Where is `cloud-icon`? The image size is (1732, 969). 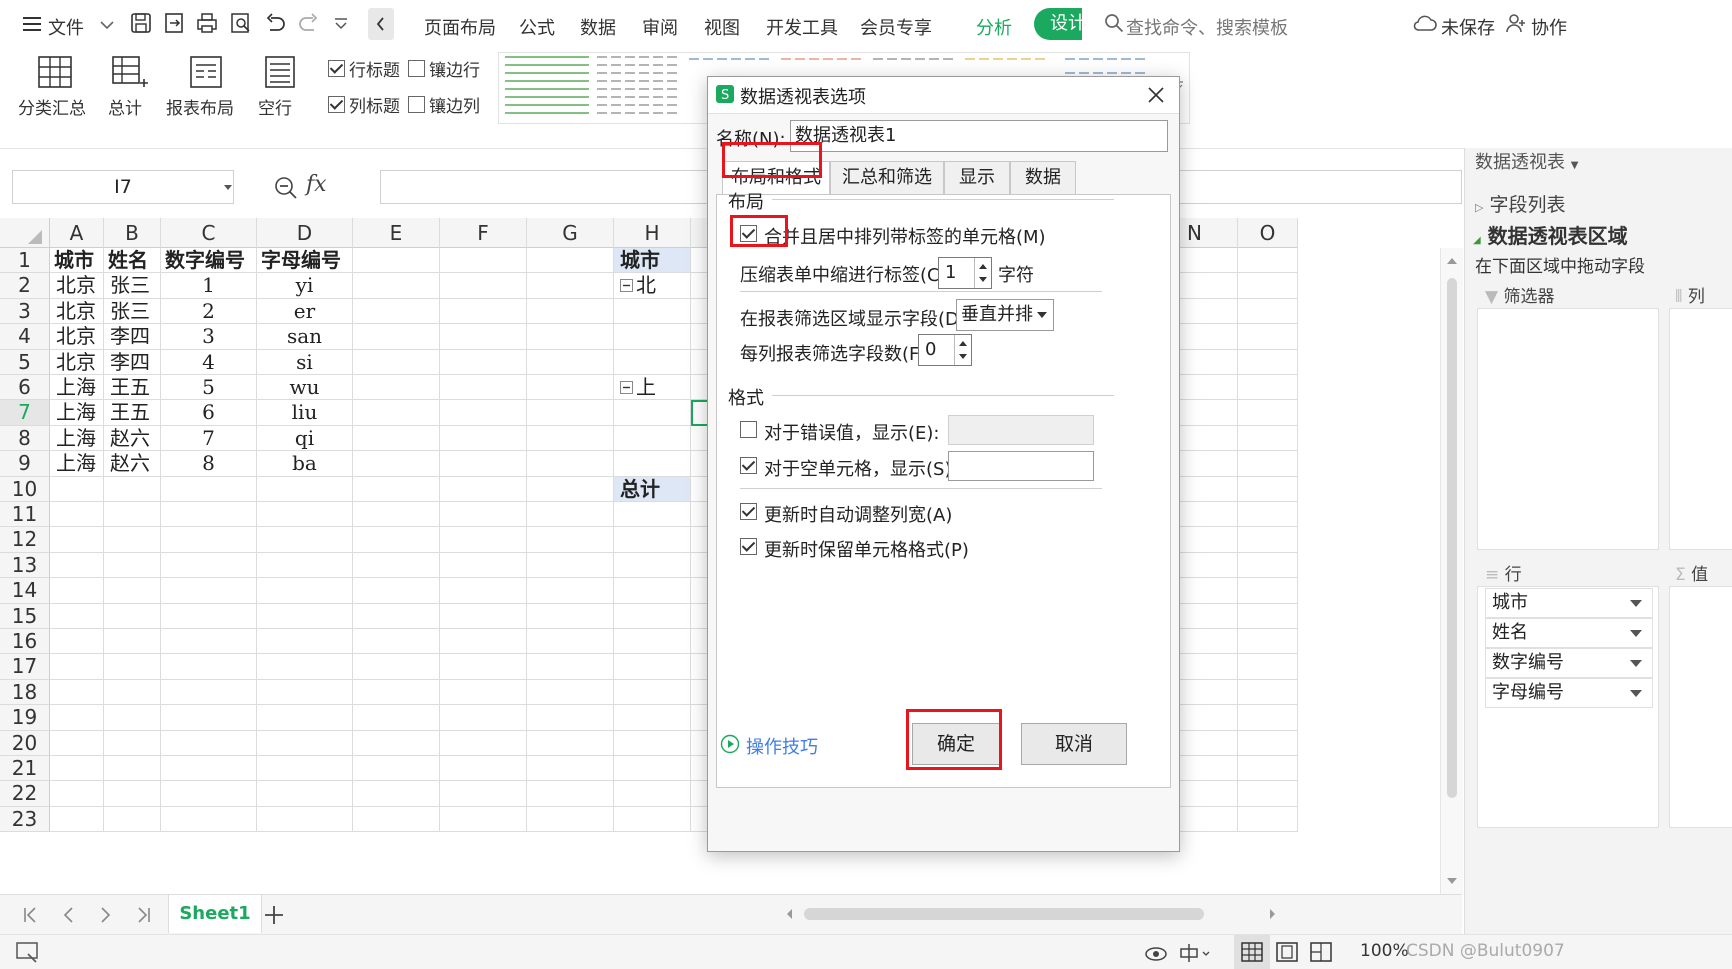 cloud-icon is located at coordinates (1425, 23).